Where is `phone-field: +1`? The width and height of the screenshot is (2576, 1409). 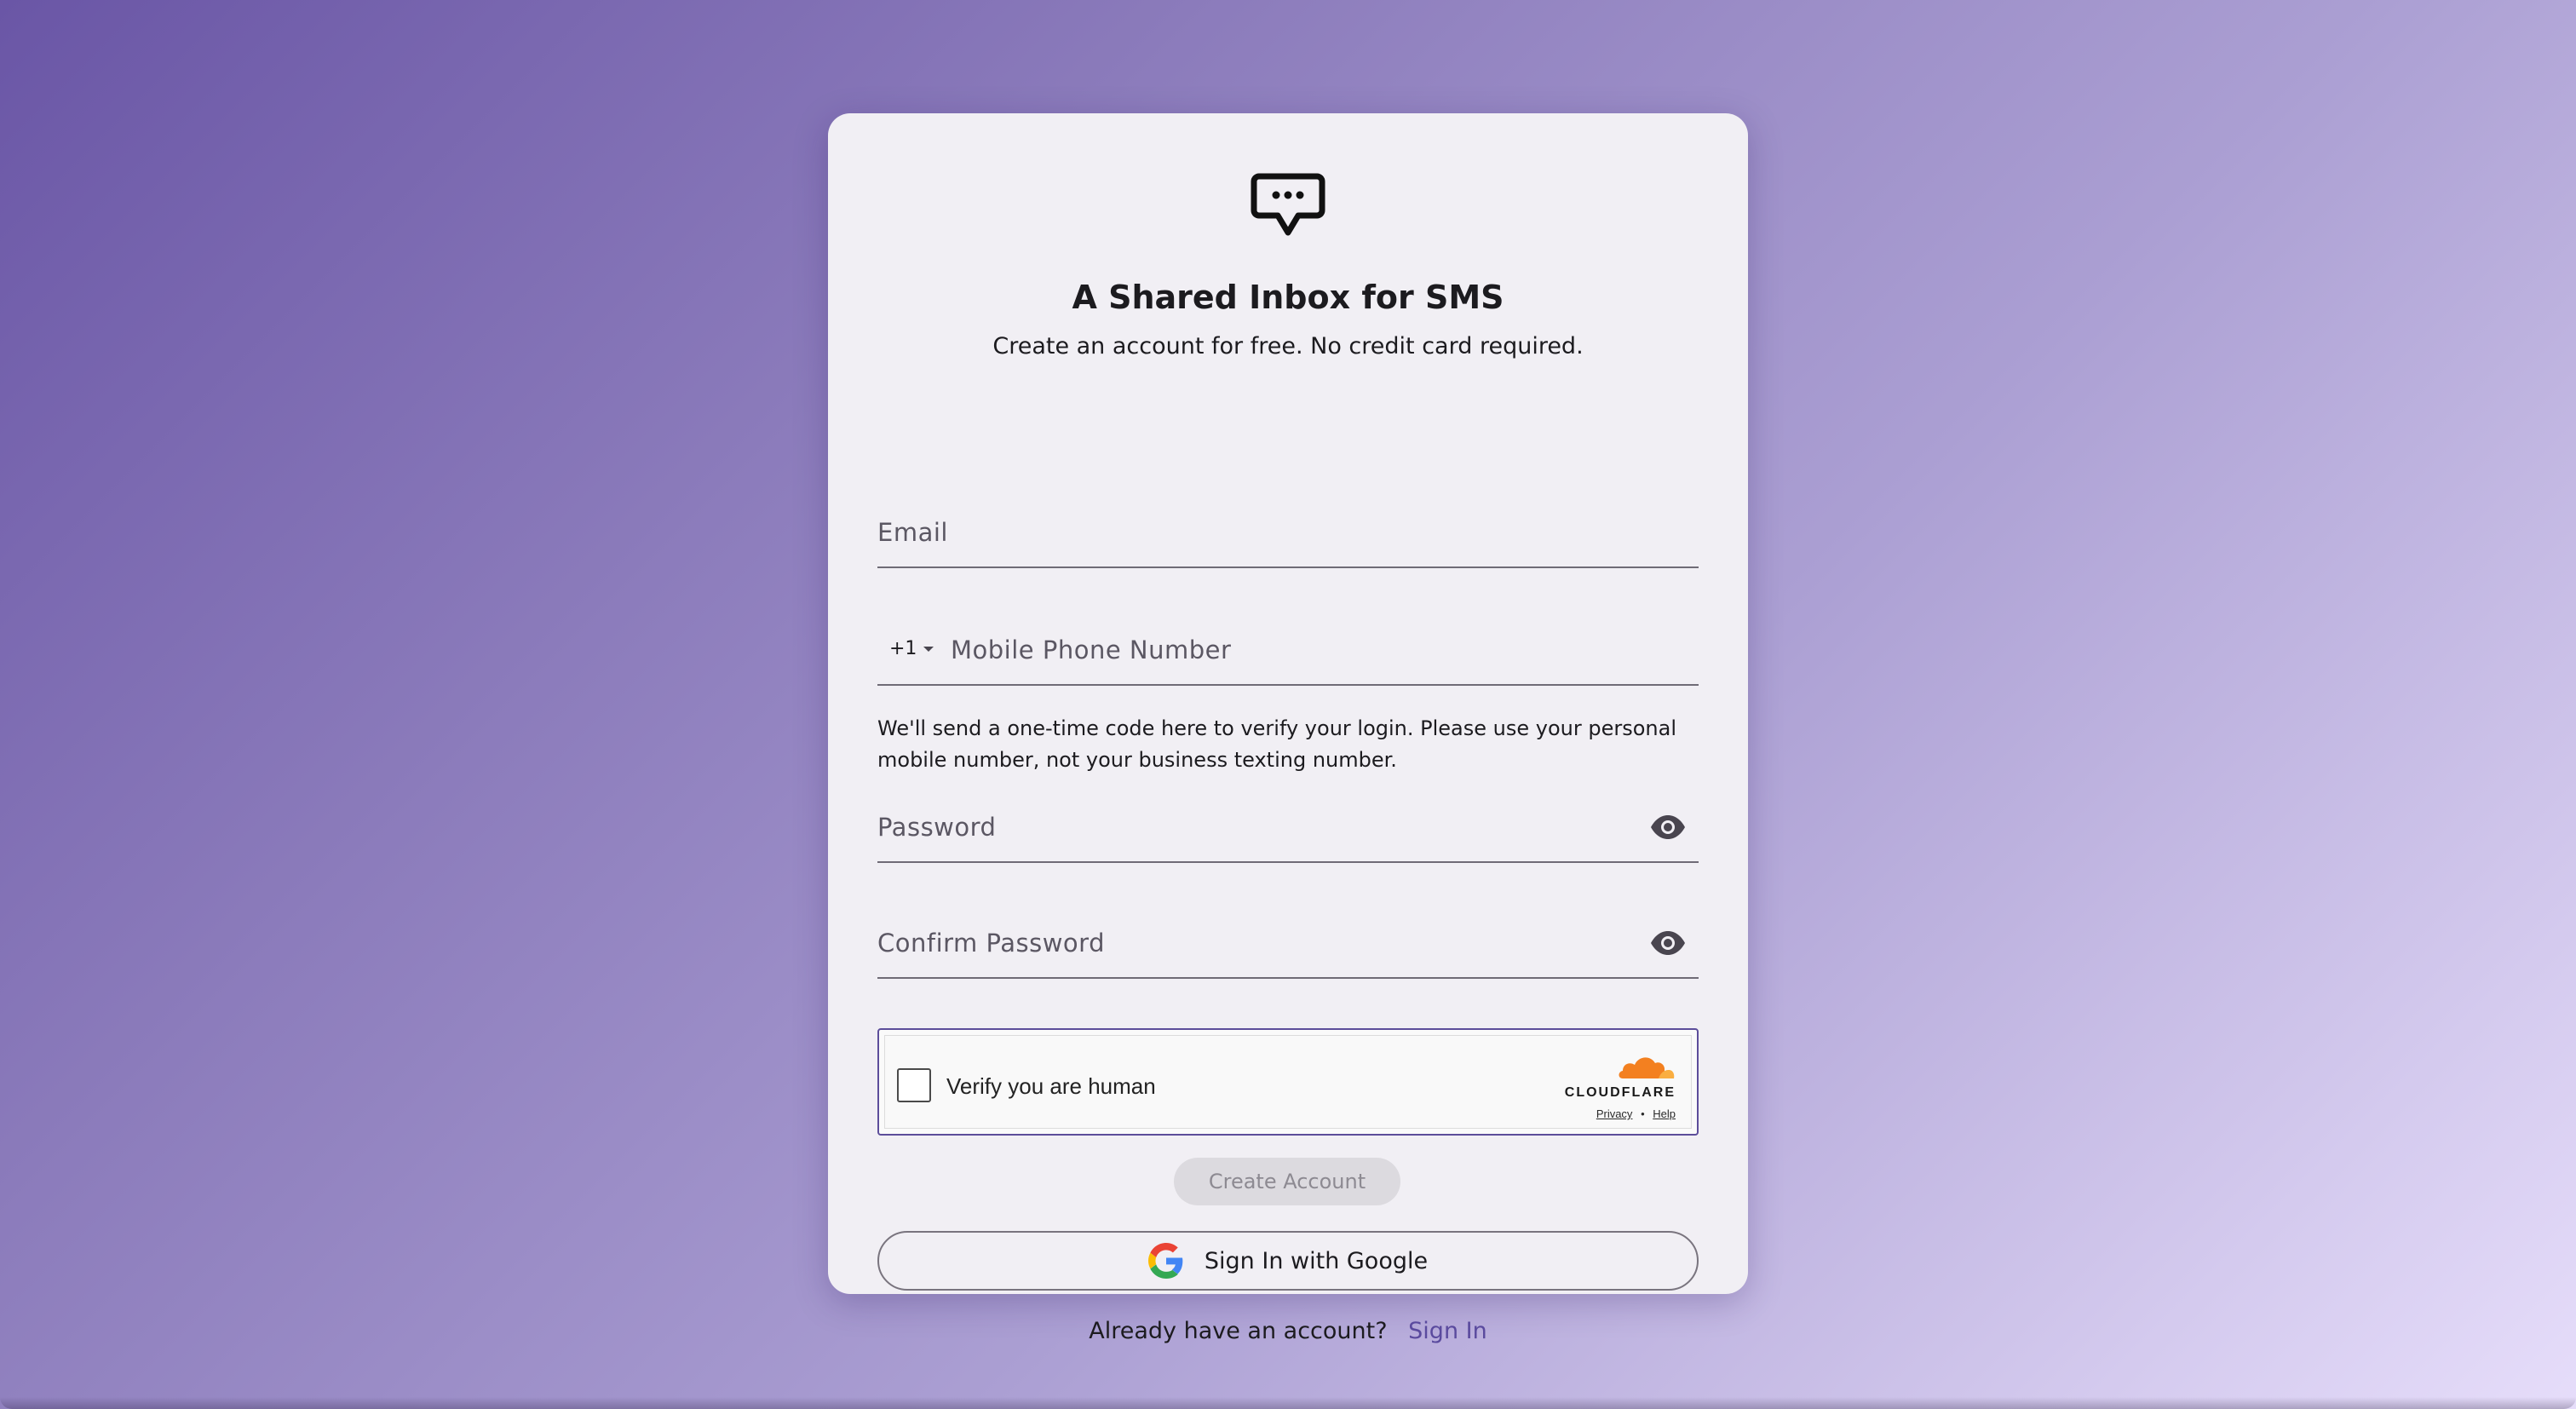 phone-field: +1 is located at coordinates (1288, 652).